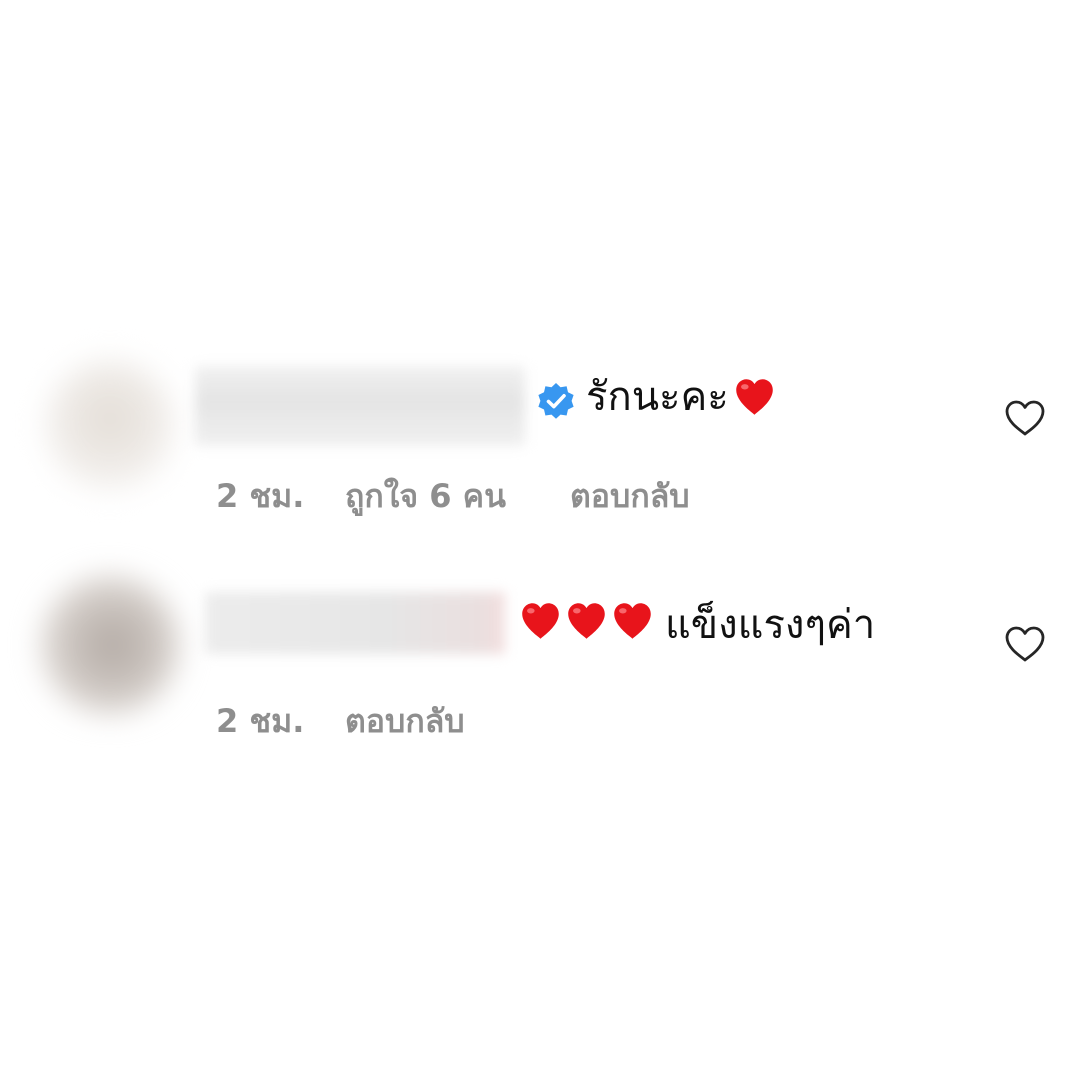 The width and height of the screenshot is (1080, 1080). What do you see at coordinates (770, 625) in the screenshot?
I see `comment-text: แข็งแรงๆค่า` at bounding box center [770, 625].